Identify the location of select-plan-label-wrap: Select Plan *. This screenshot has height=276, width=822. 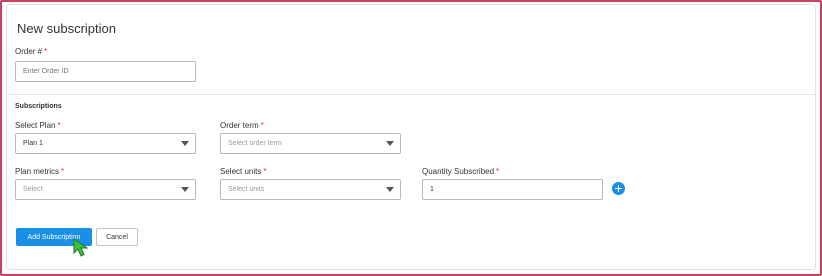
(38, 125).